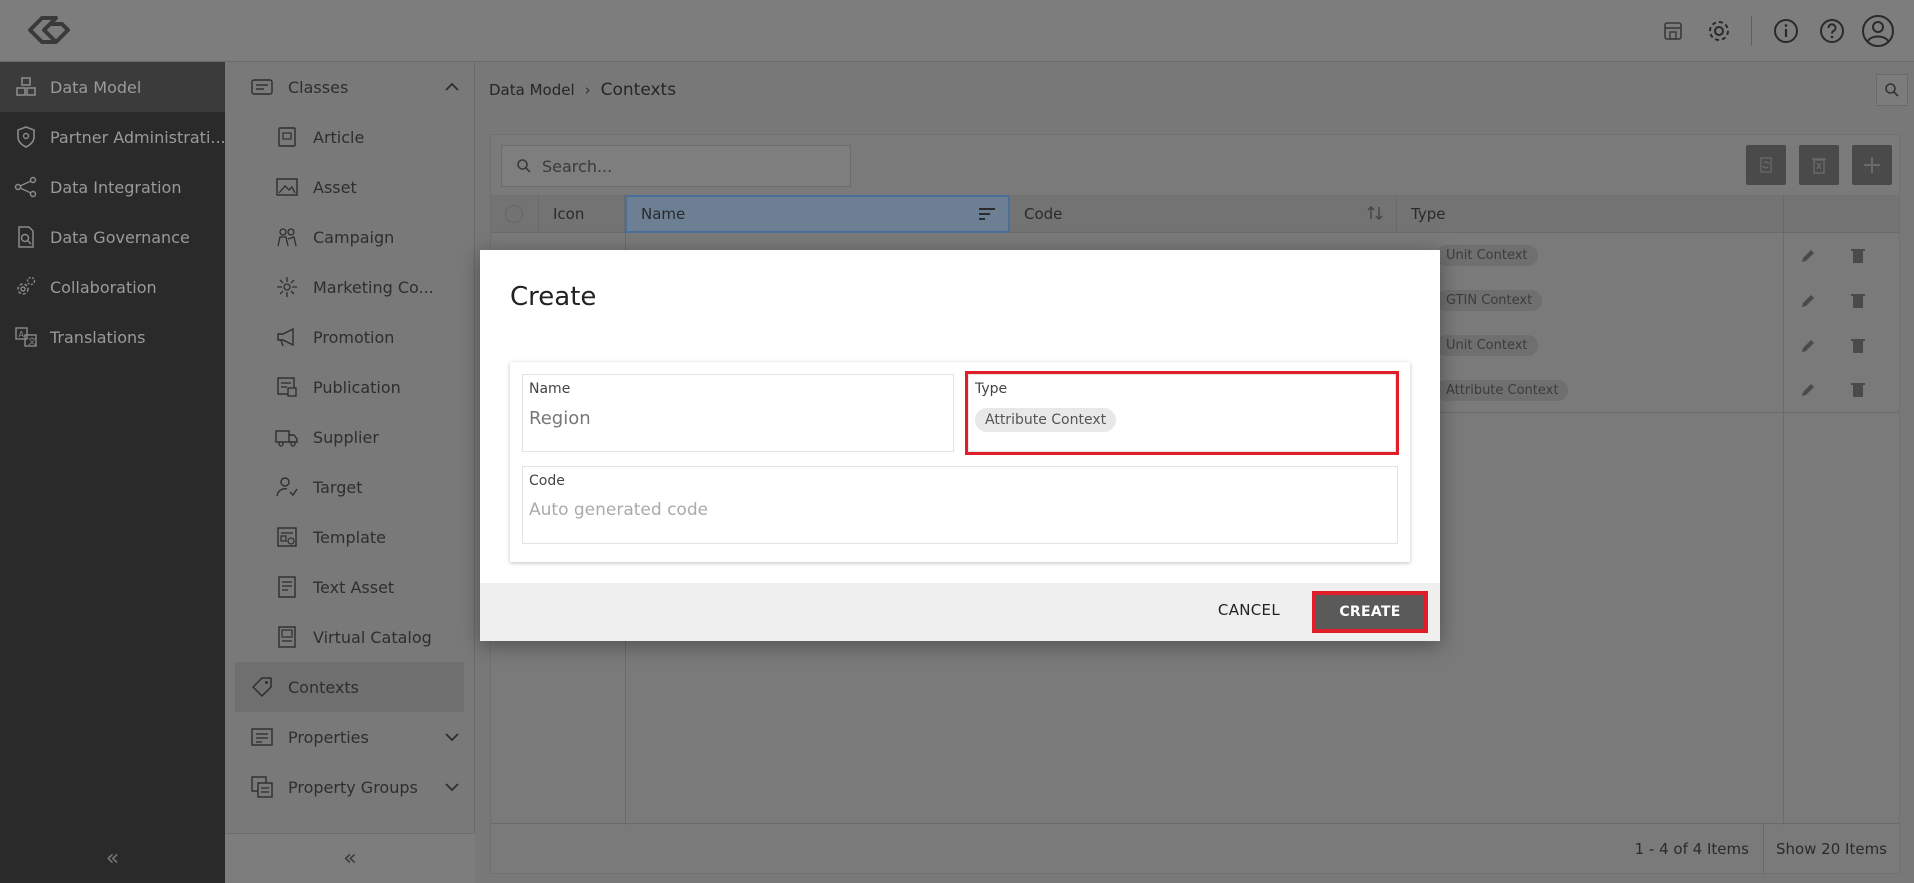  Describe the element at coordinates (553, 297) in the screenshot. I see `dialog-title: Create` at that location.